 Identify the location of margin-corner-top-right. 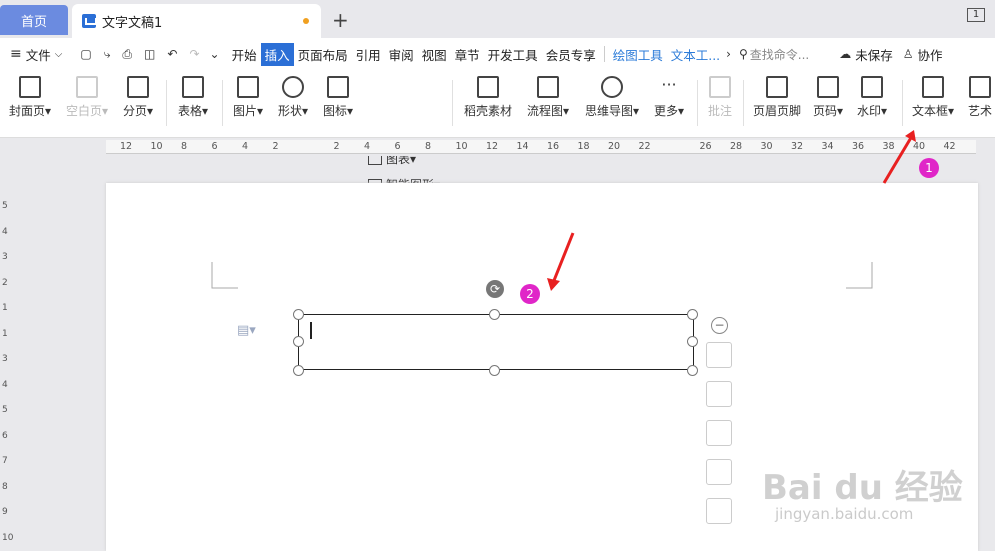
(859, 275).